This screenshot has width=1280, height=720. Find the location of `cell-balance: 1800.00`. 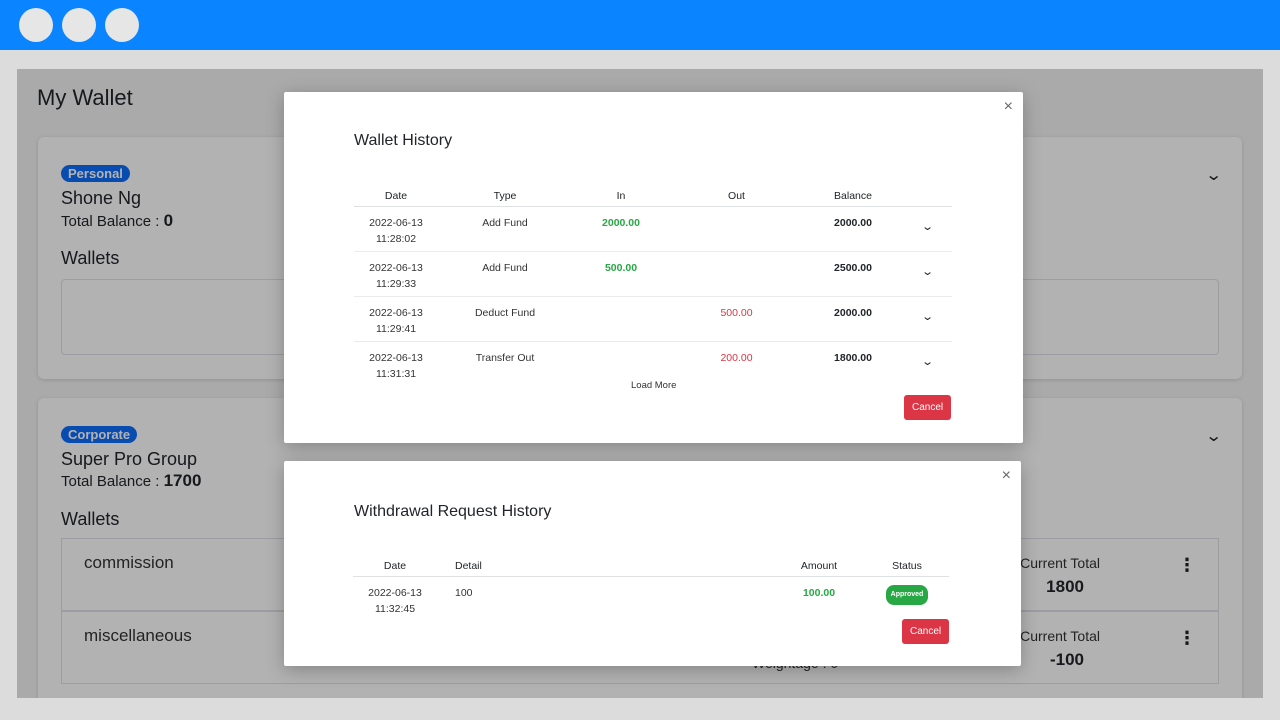

cell-balance: 1800.00 is located at coordinates (853, 358).